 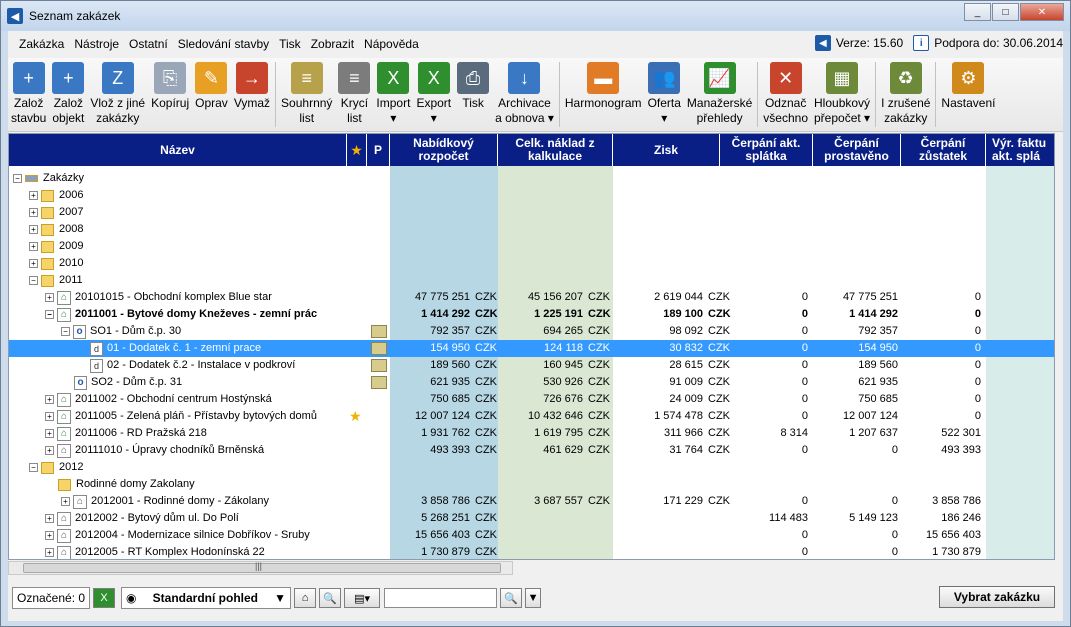 I want to click on maximize-button: □, so click(x=1005, y=12).